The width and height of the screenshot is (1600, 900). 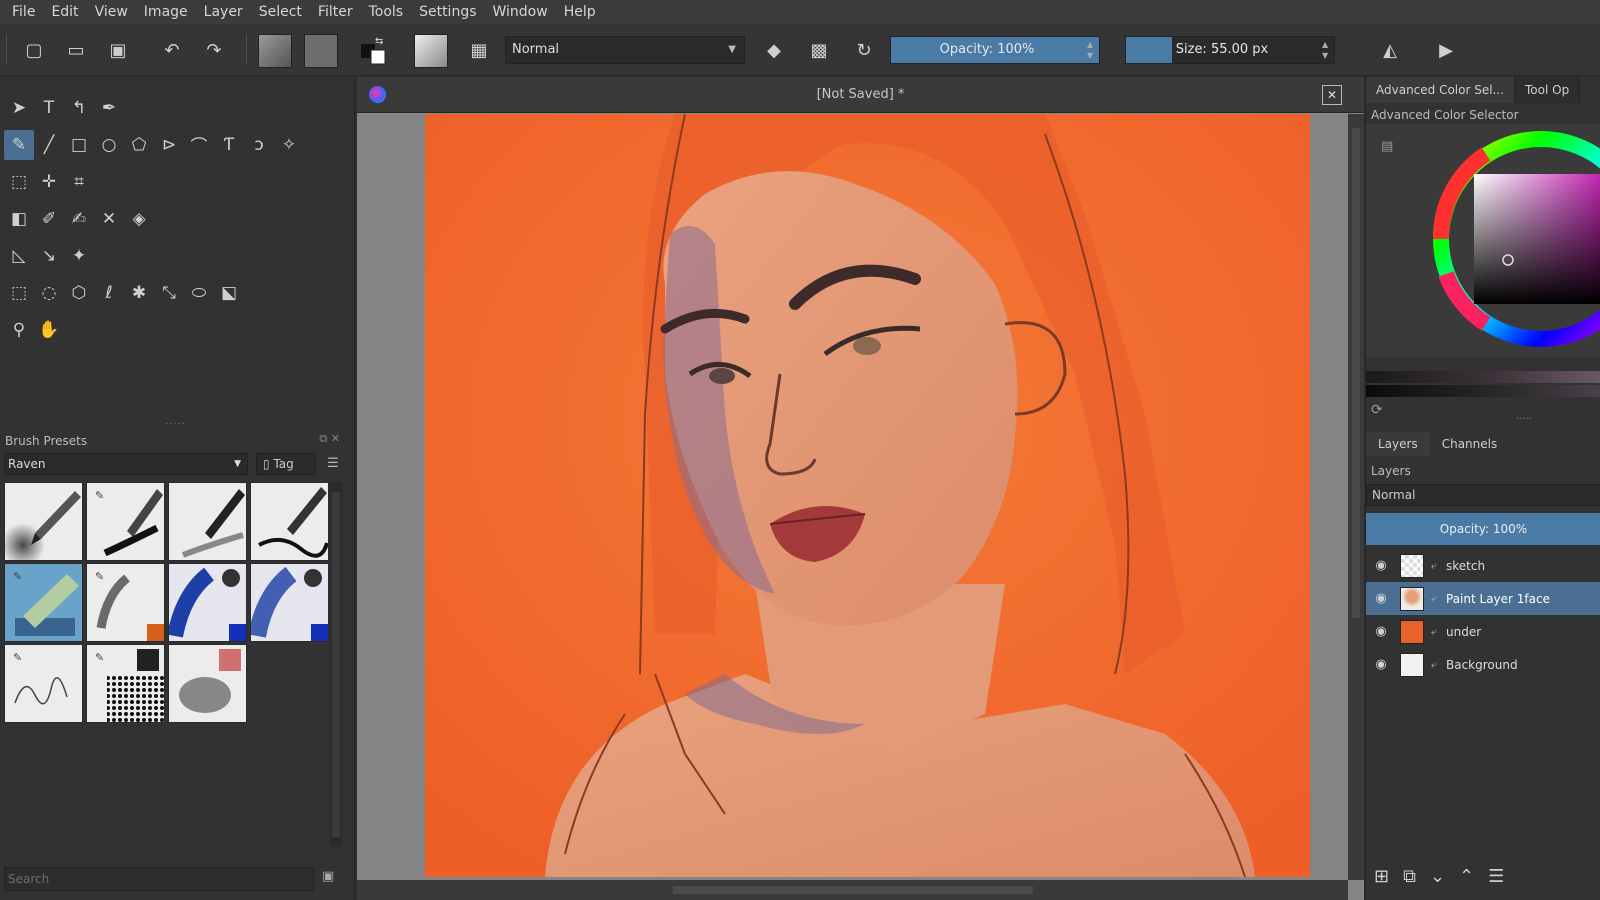 I want to click on menu-select: Select, so click(x=280, y=12).